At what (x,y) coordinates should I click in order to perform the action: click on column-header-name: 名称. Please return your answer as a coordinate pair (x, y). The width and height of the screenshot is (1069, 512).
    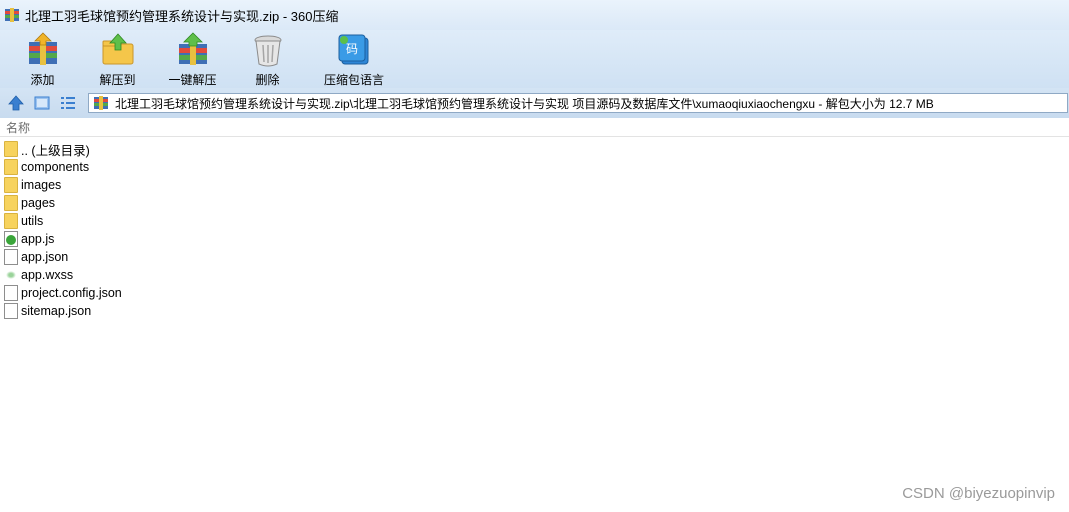
    Looking at the image, I should click on (534, 128).